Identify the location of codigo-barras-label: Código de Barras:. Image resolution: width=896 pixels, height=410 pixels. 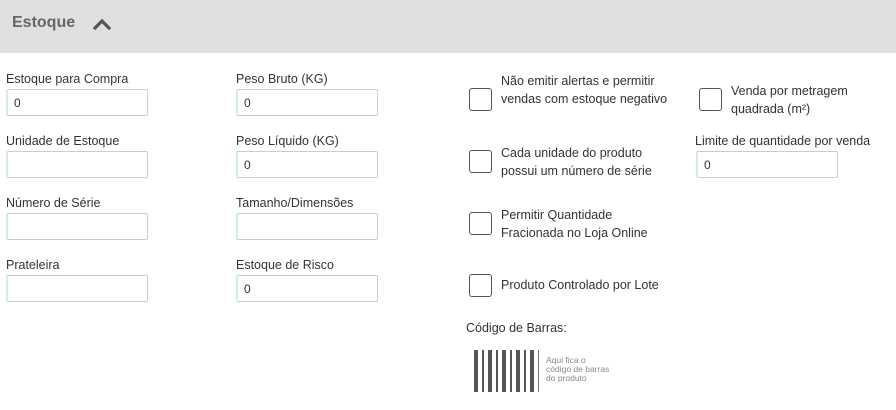
(516, 328).